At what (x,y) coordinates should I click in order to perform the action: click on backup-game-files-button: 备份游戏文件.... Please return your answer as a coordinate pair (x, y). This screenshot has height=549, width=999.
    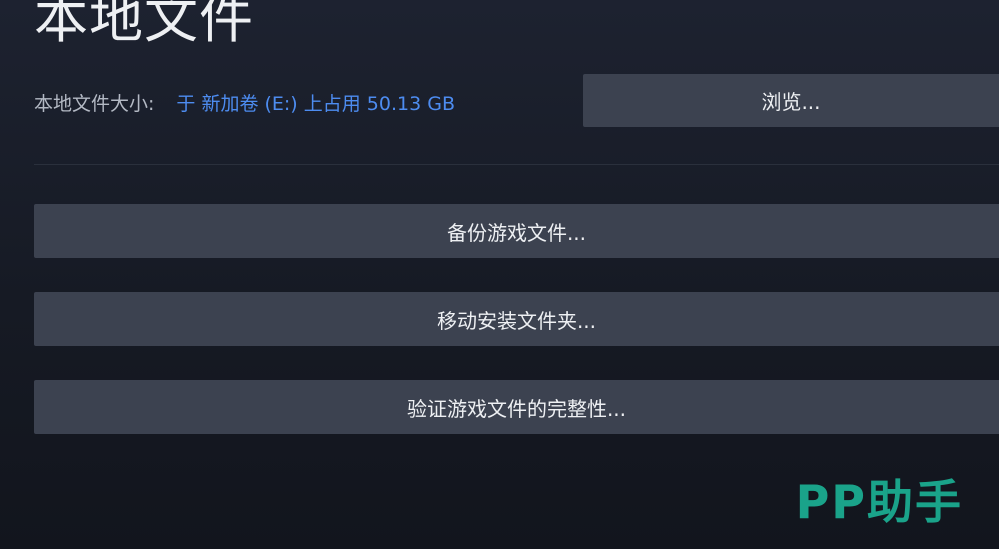
    Looking at the image, I should click on (516, 231).